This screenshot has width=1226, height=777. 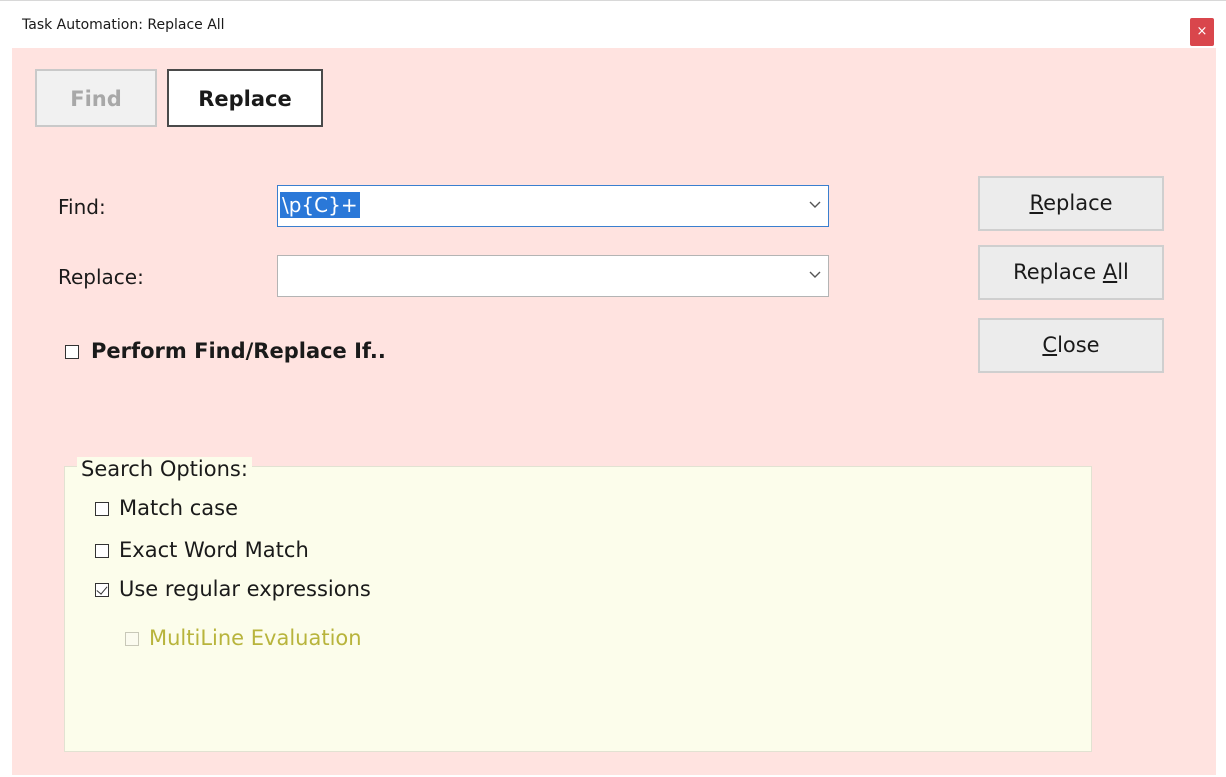 I want to click on window-title: Task Automation: Replace All, so click(x=123, y=25).